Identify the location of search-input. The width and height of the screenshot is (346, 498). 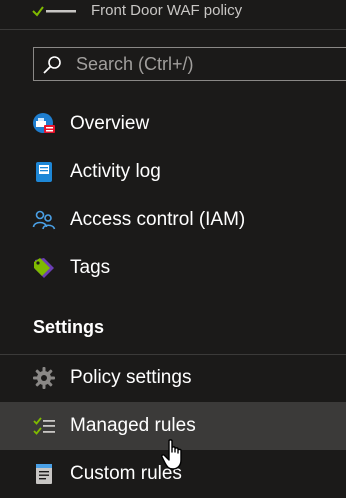
(211, 64).